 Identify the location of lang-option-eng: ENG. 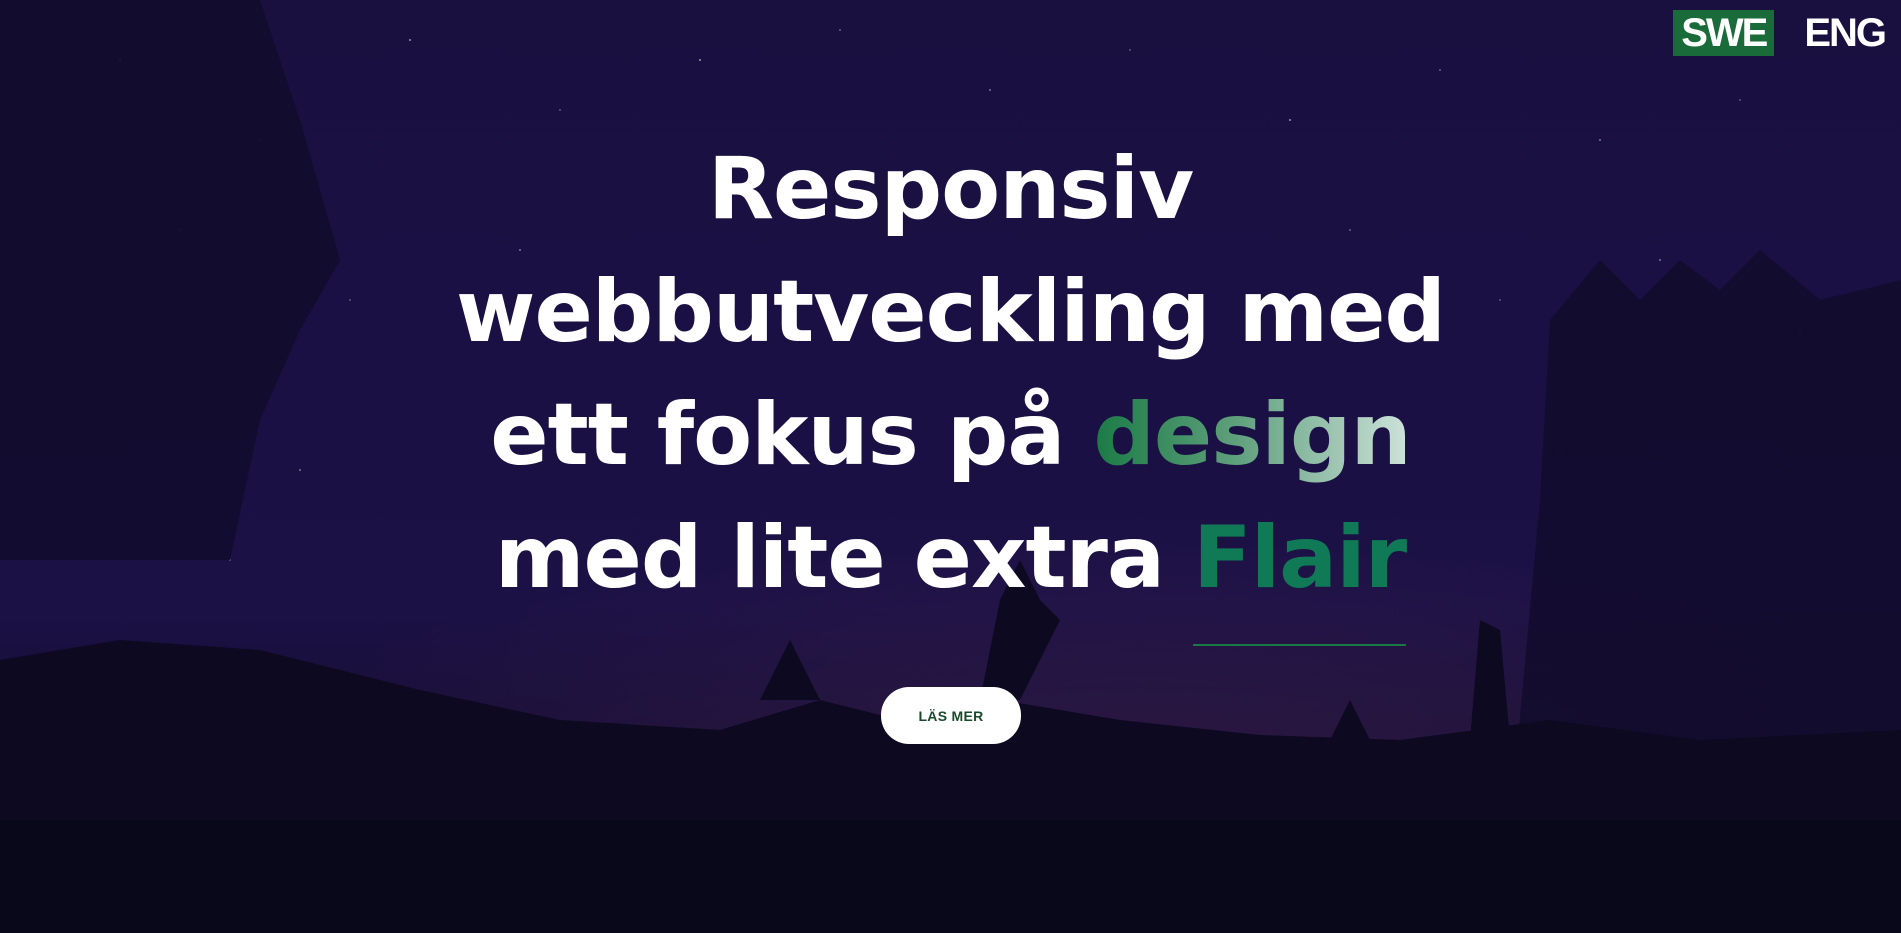
(1844, 33).